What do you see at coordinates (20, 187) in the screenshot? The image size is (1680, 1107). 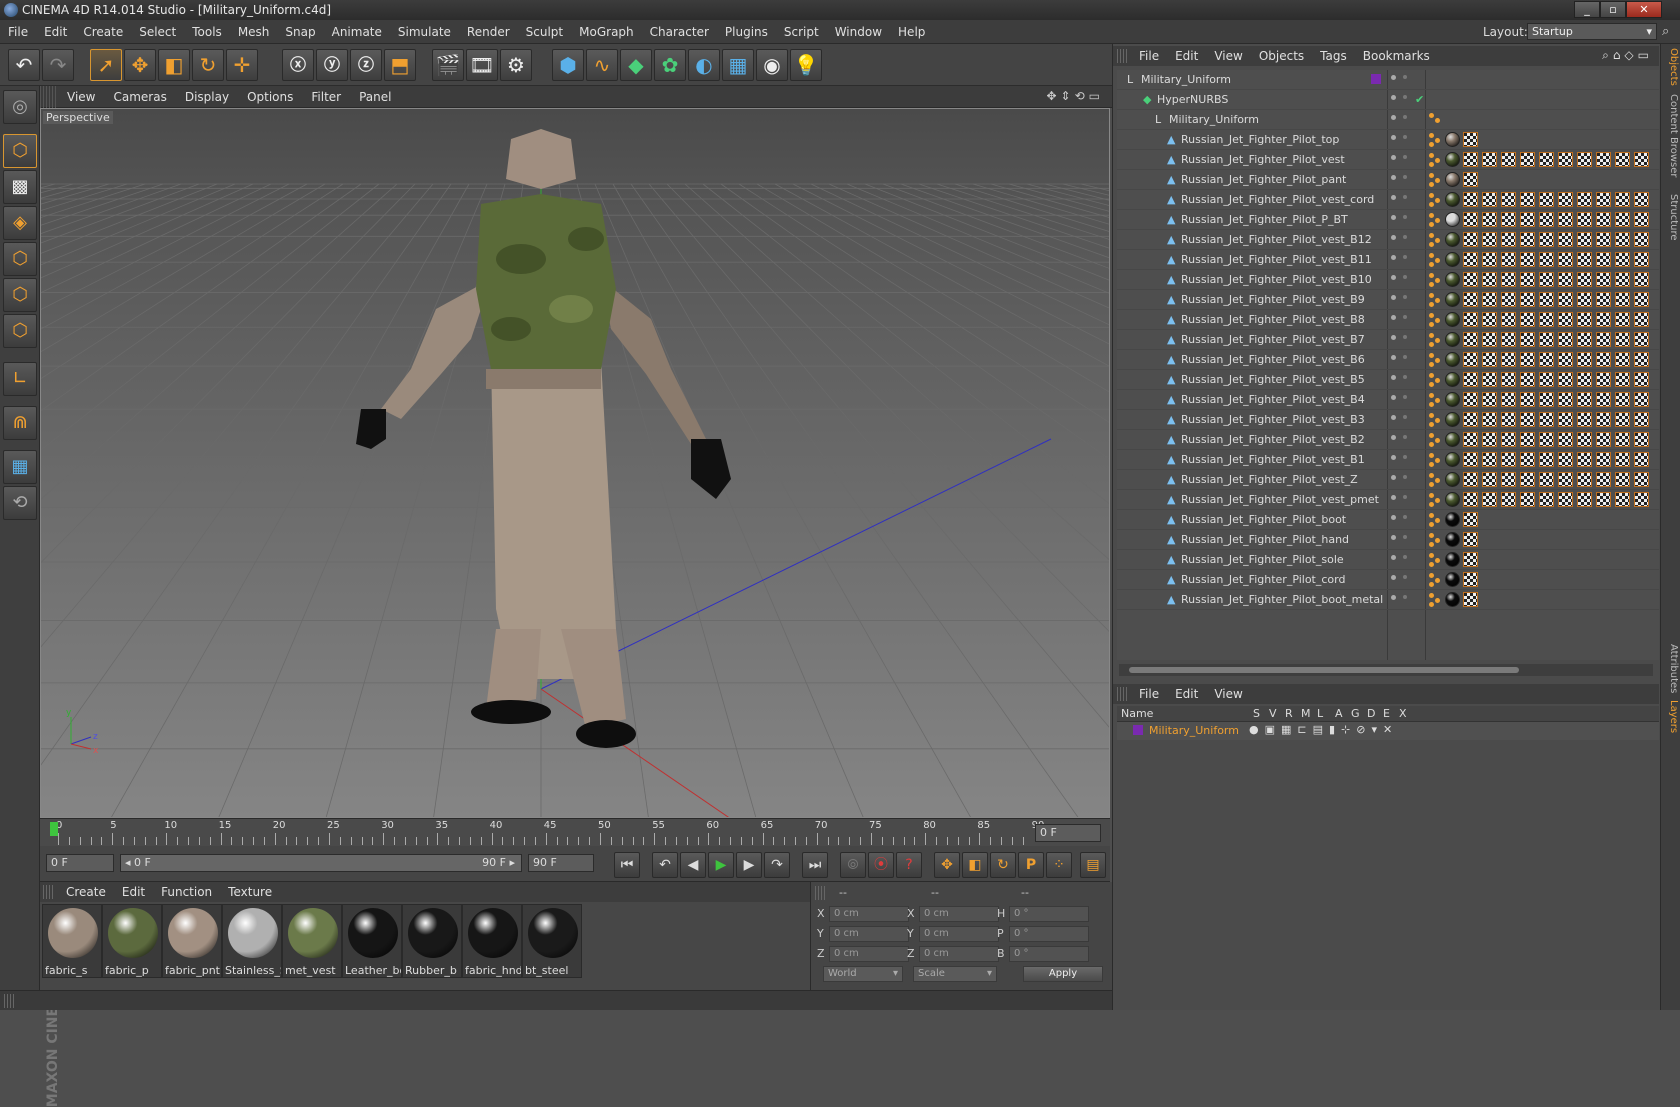 I see `texture-mode-button: ▩` at bounding box center [20, 187].